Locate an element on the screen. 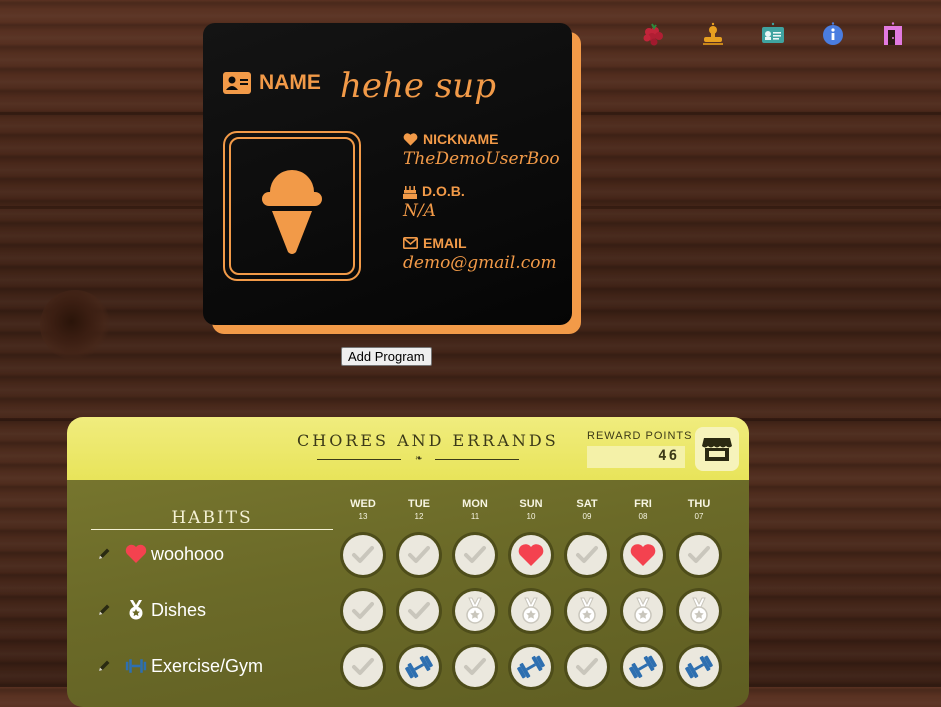 This screenshot has height=707, width=941. email-label: EMAIL is located at coordinates (445, 243).